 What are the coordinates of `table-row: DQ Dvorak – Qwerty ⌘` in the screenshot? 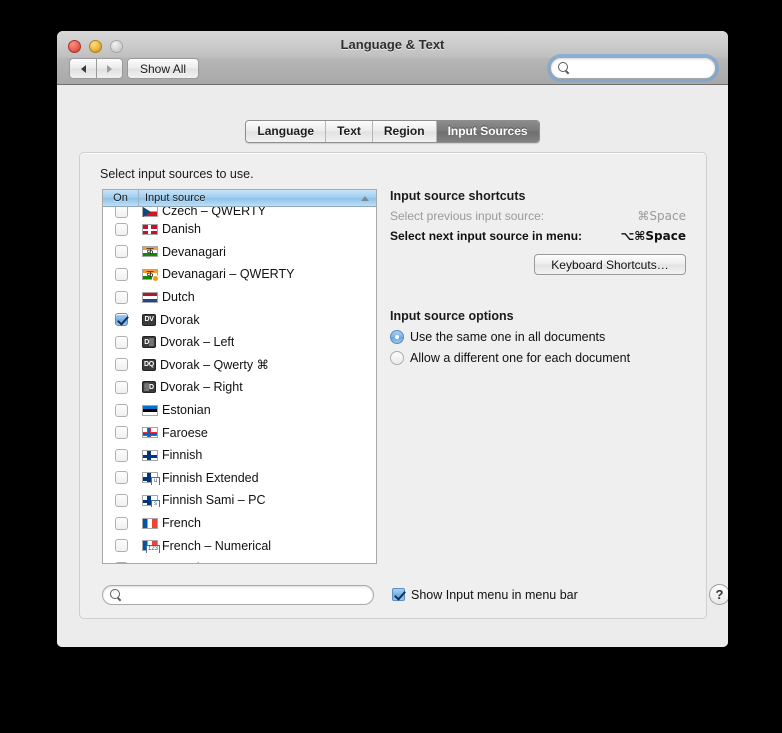 It's located at (239, 365).